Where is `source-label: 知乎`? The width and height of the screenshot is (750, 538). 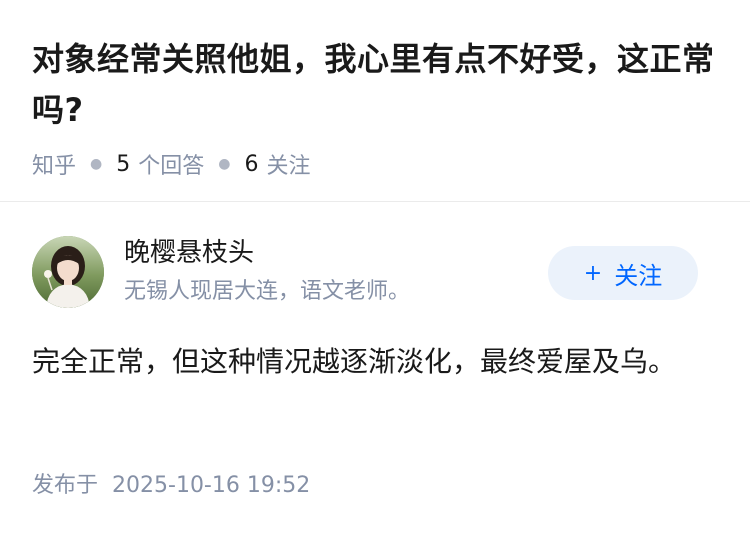
source-label: 知乎 is located at coordinates (54, 164).